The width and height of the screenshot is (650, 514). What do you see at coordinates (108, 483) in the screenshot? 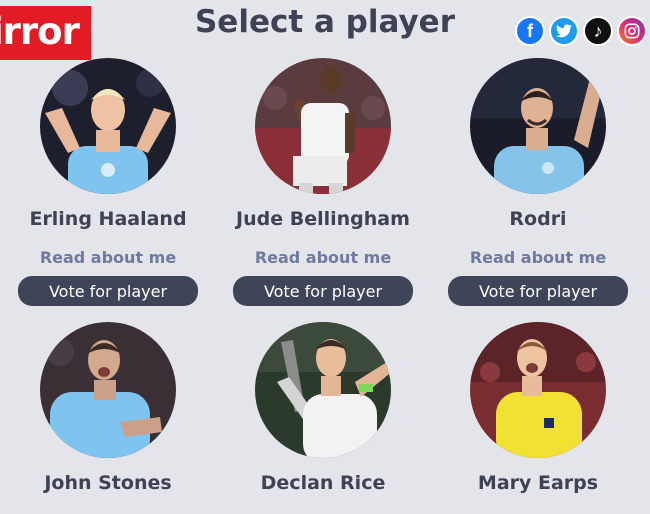
I see `player-name: John Stones` at bounding box center [108, 483].